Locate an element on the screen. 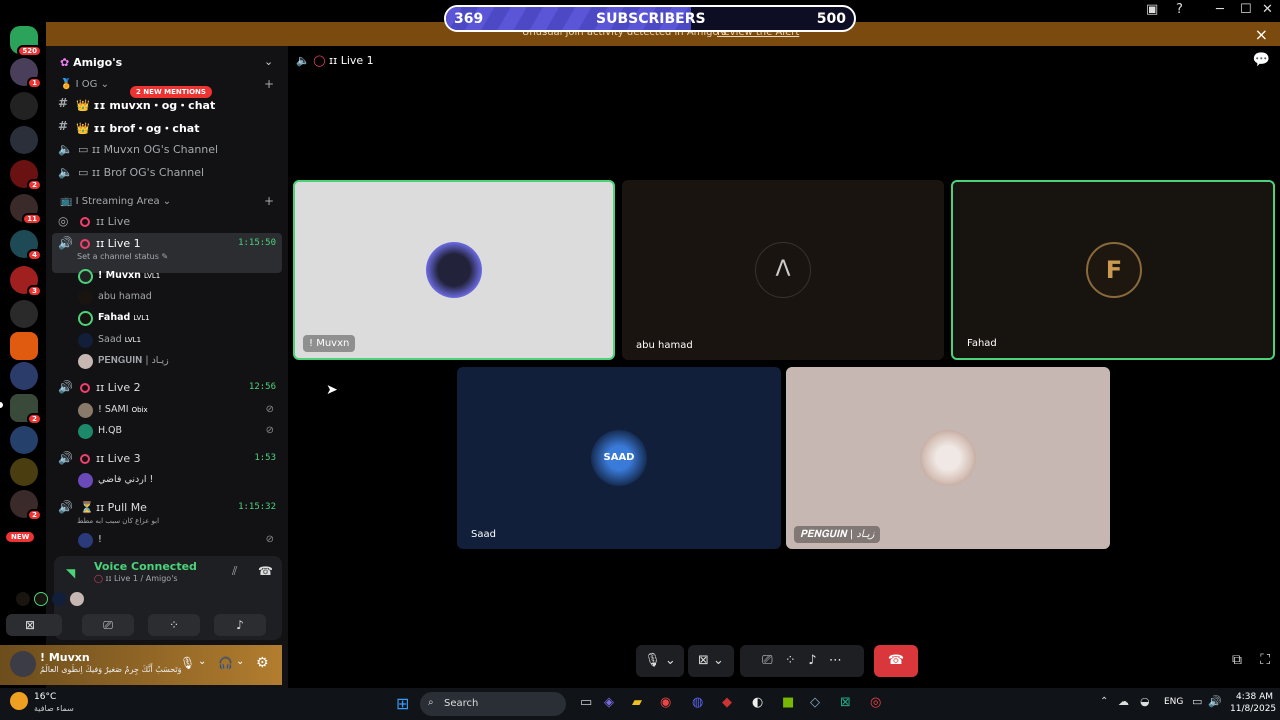 Image resolution: width=1280 pixels, height=720 pixels. discord-icon: ◍ is located at coordinates (697, 702).